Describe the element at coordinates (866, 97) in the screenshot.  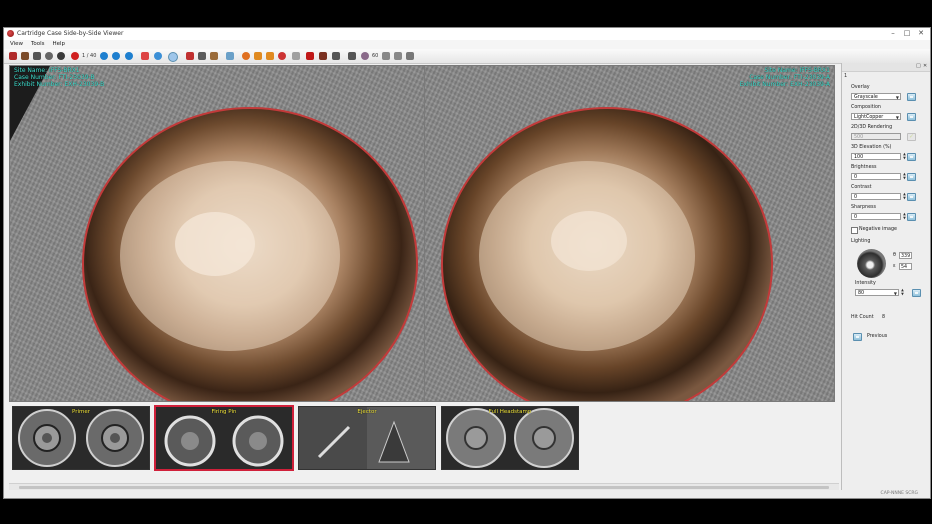
I see `overlay-value: Grayscale` at that location.